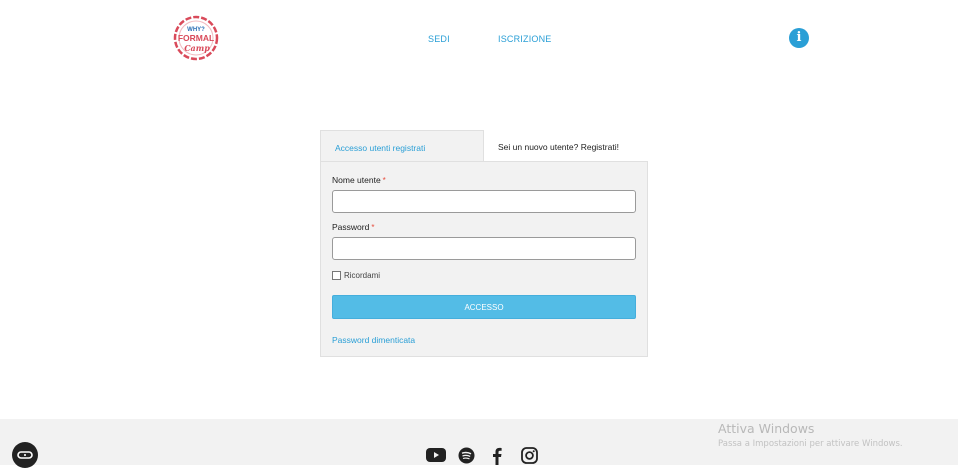  I want to click on windows-activation-title: Attiva Windows, so click(766, 428).